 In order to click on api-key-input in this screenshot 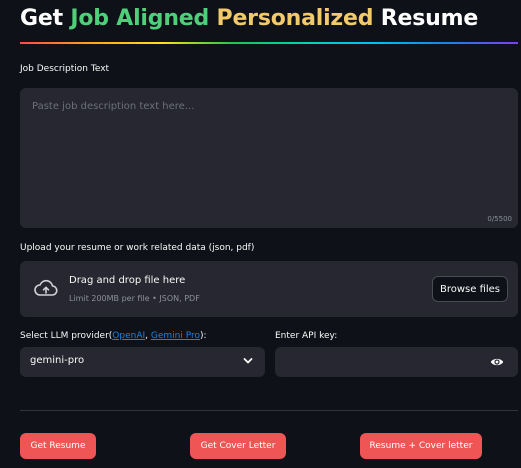, I will do `click(396, 362)`.